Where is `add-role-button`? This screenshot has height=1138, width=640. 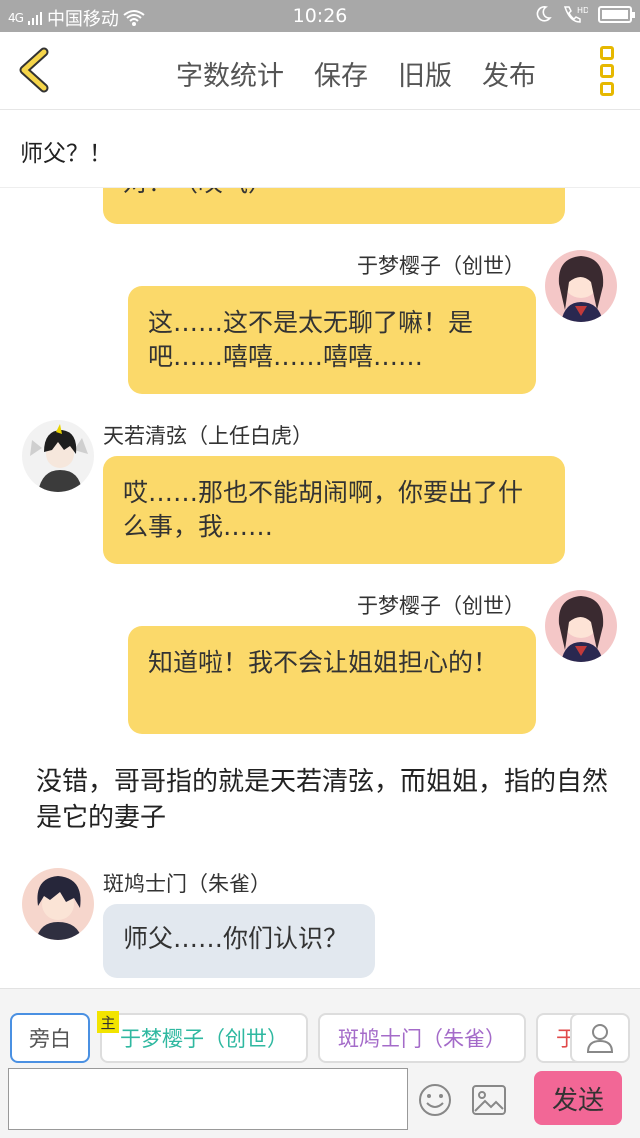 add-role-button is located at coordinates (600, 1038).